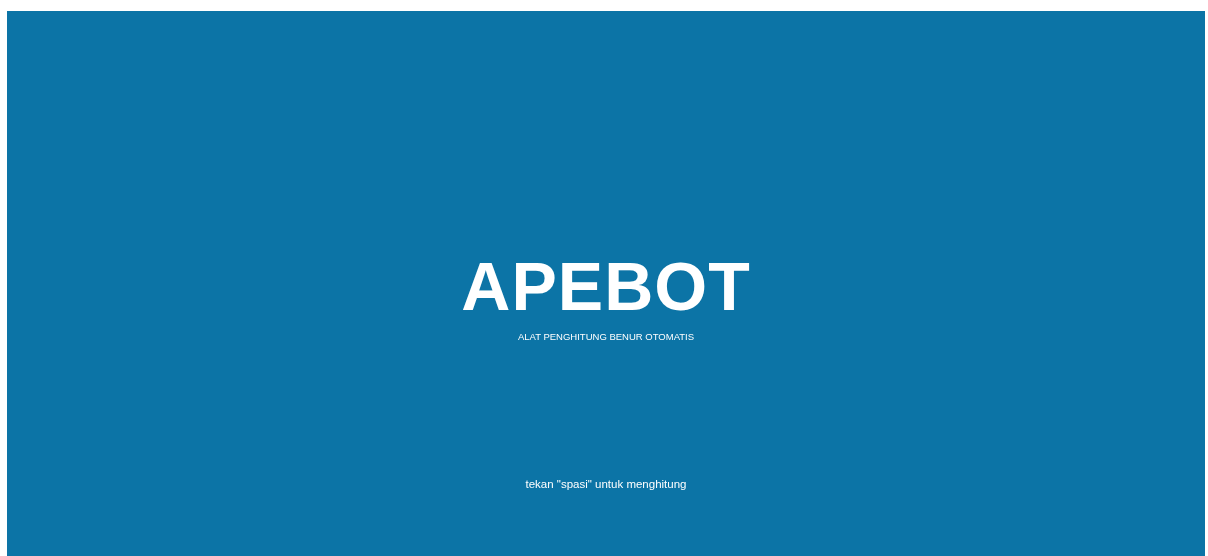  I want to click on app-subtitle: ALAT PENGHITUNG BENUR OTOMATIS, so click(606, 337).